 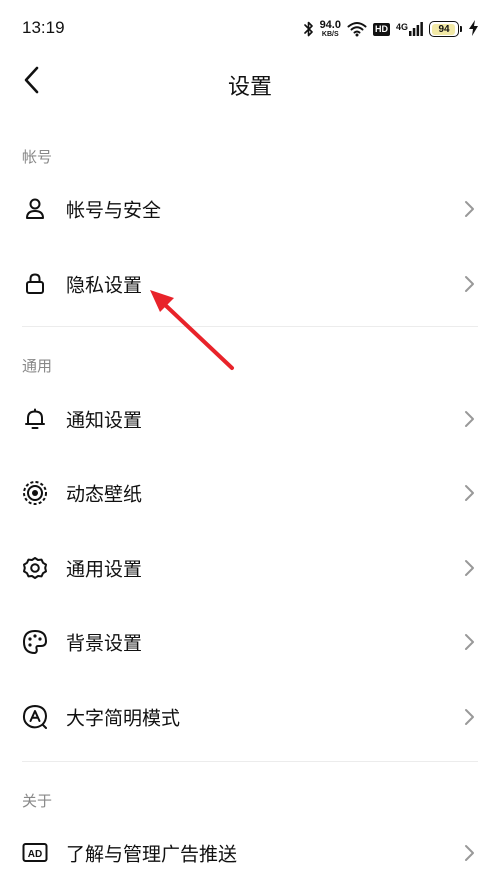 I want to click on signal-indicator: 4G, so click(x=409, y=29).